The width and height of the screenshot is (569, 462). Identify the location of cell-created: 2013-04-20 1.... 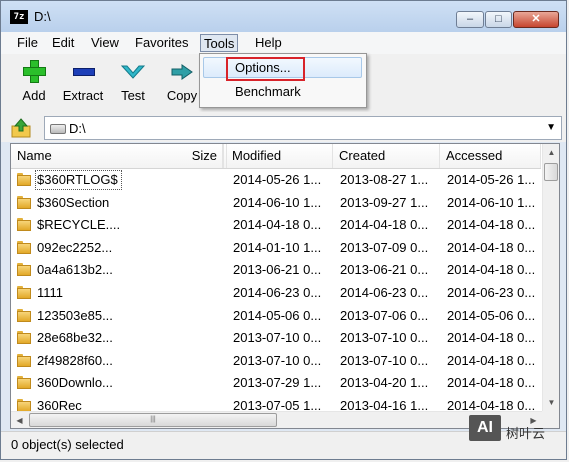
(384, 383).